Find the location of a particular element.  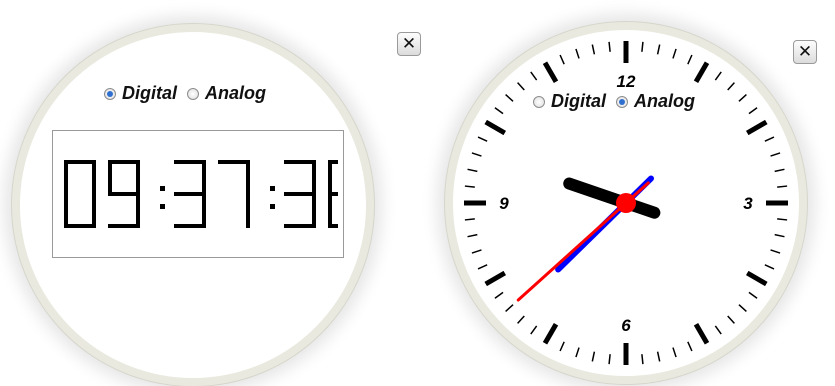

seven-segment-time is located at coordinates (201, 194).